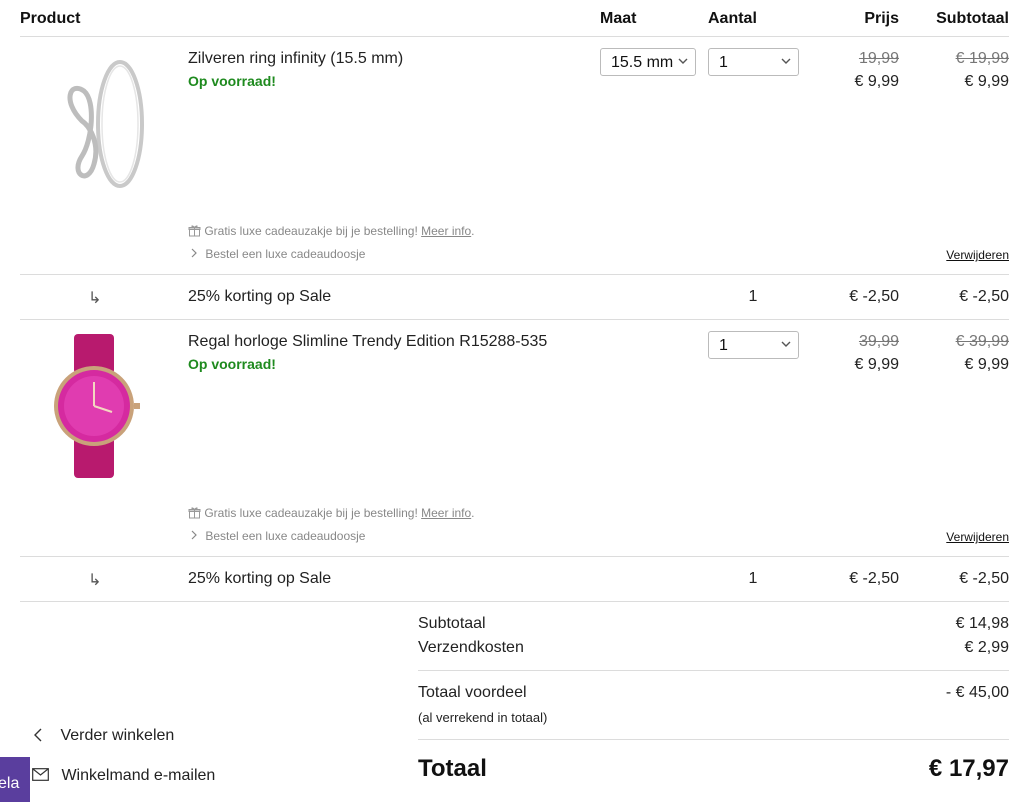 The width and height of the screenshot is (1031, 802). Describe the element at coordinates (878, 341) in the screenshot. I see `original-price: 39,99` at that location.